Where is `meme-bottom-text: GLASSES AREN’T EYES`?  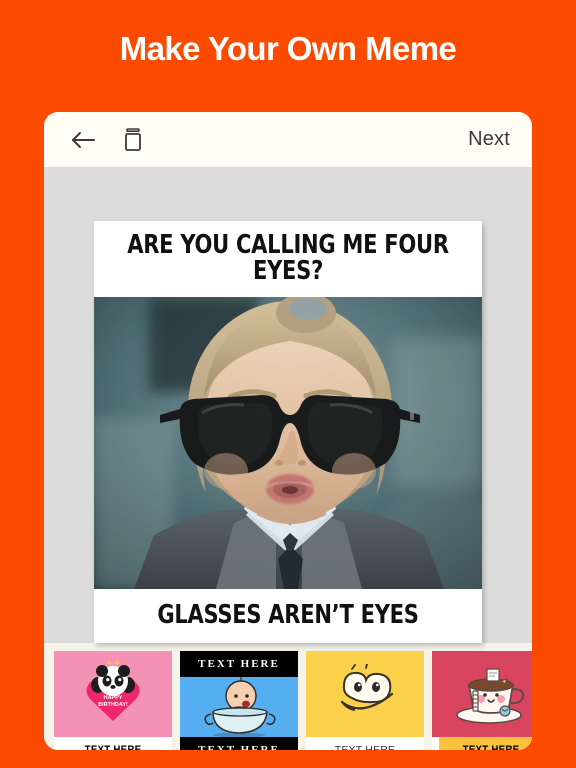
meme-bottom-text: GLASSES AREN’T EYES is located at coordinates (288, 616).